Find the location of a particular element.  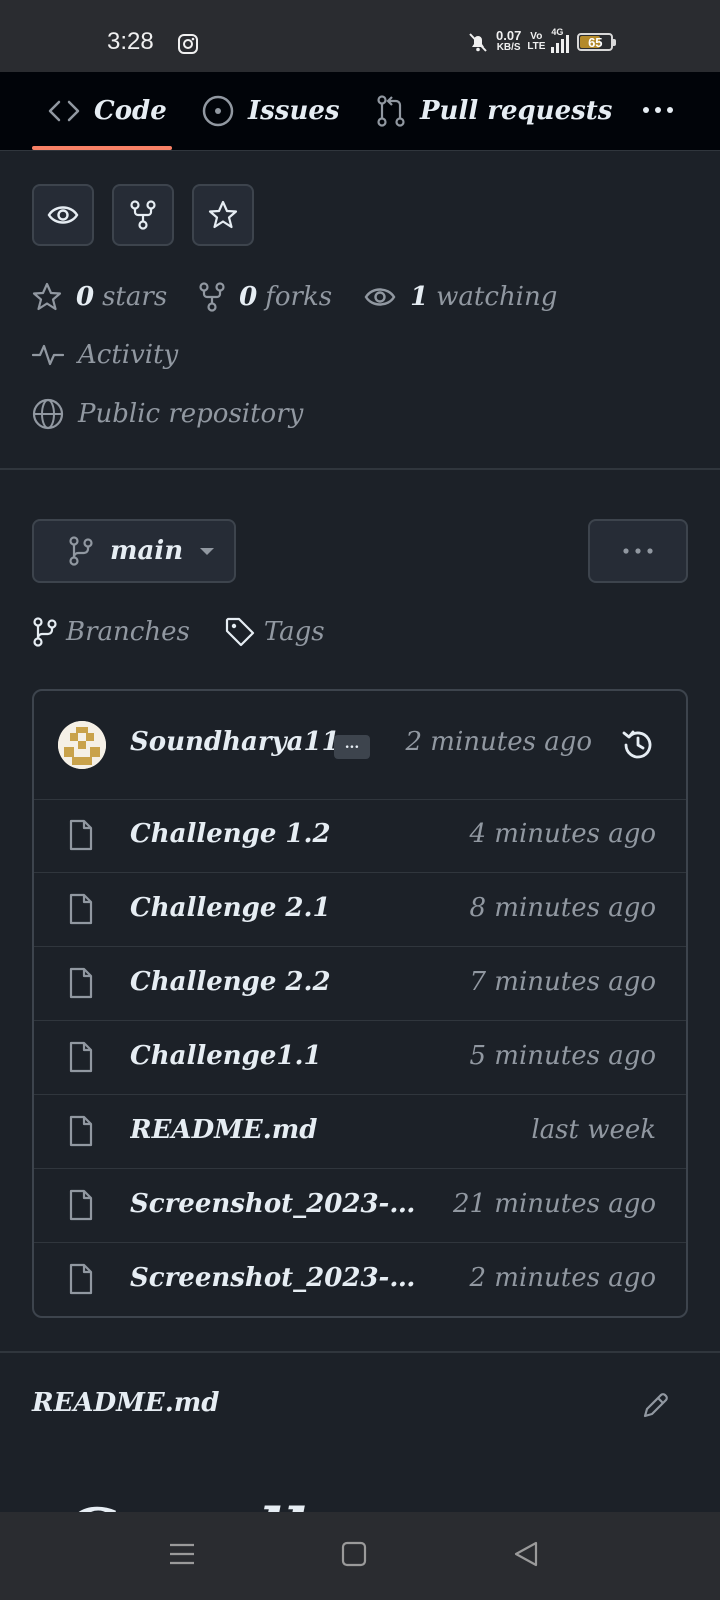

visibility-info: Public repository is located at coordinates (167, 414).